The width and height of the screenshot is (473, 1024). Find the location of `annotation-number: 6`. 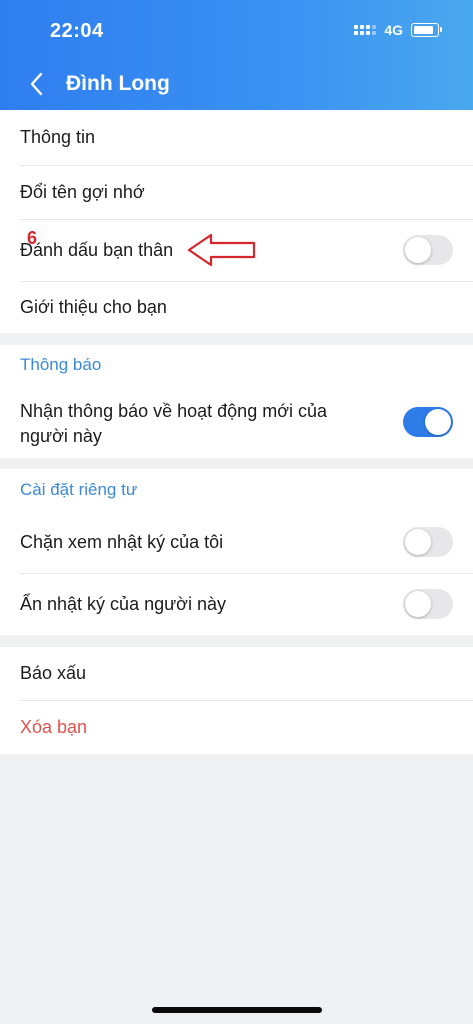

annotation-number: 6 is located at coordinates (32, 238).